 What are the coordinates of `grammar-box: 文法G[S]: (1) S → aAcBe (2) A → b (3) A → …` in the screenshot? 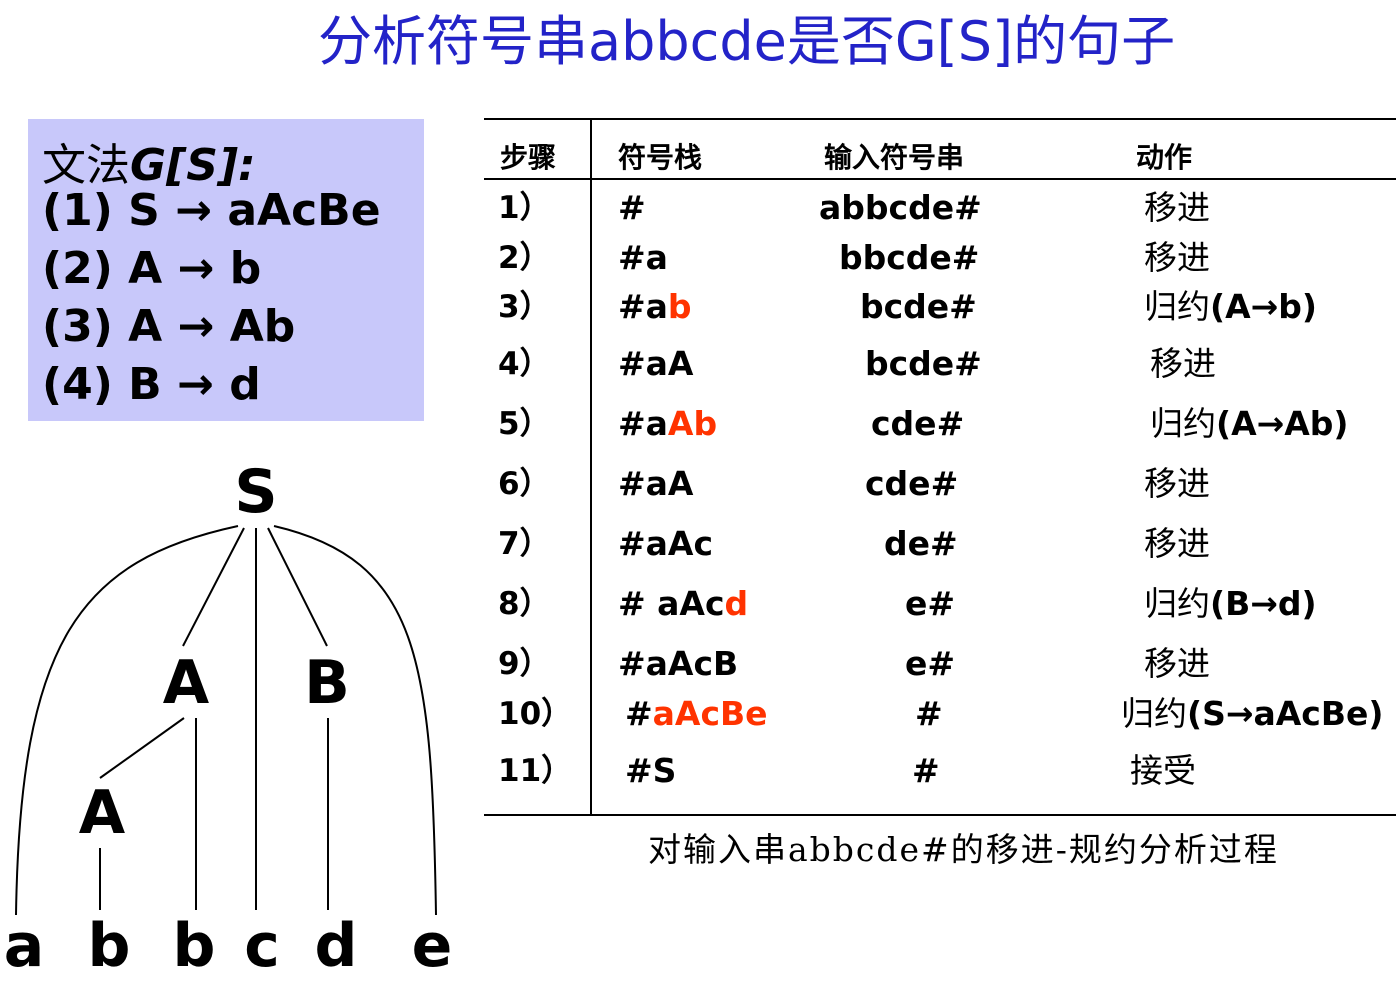 It's located at (226, 270).